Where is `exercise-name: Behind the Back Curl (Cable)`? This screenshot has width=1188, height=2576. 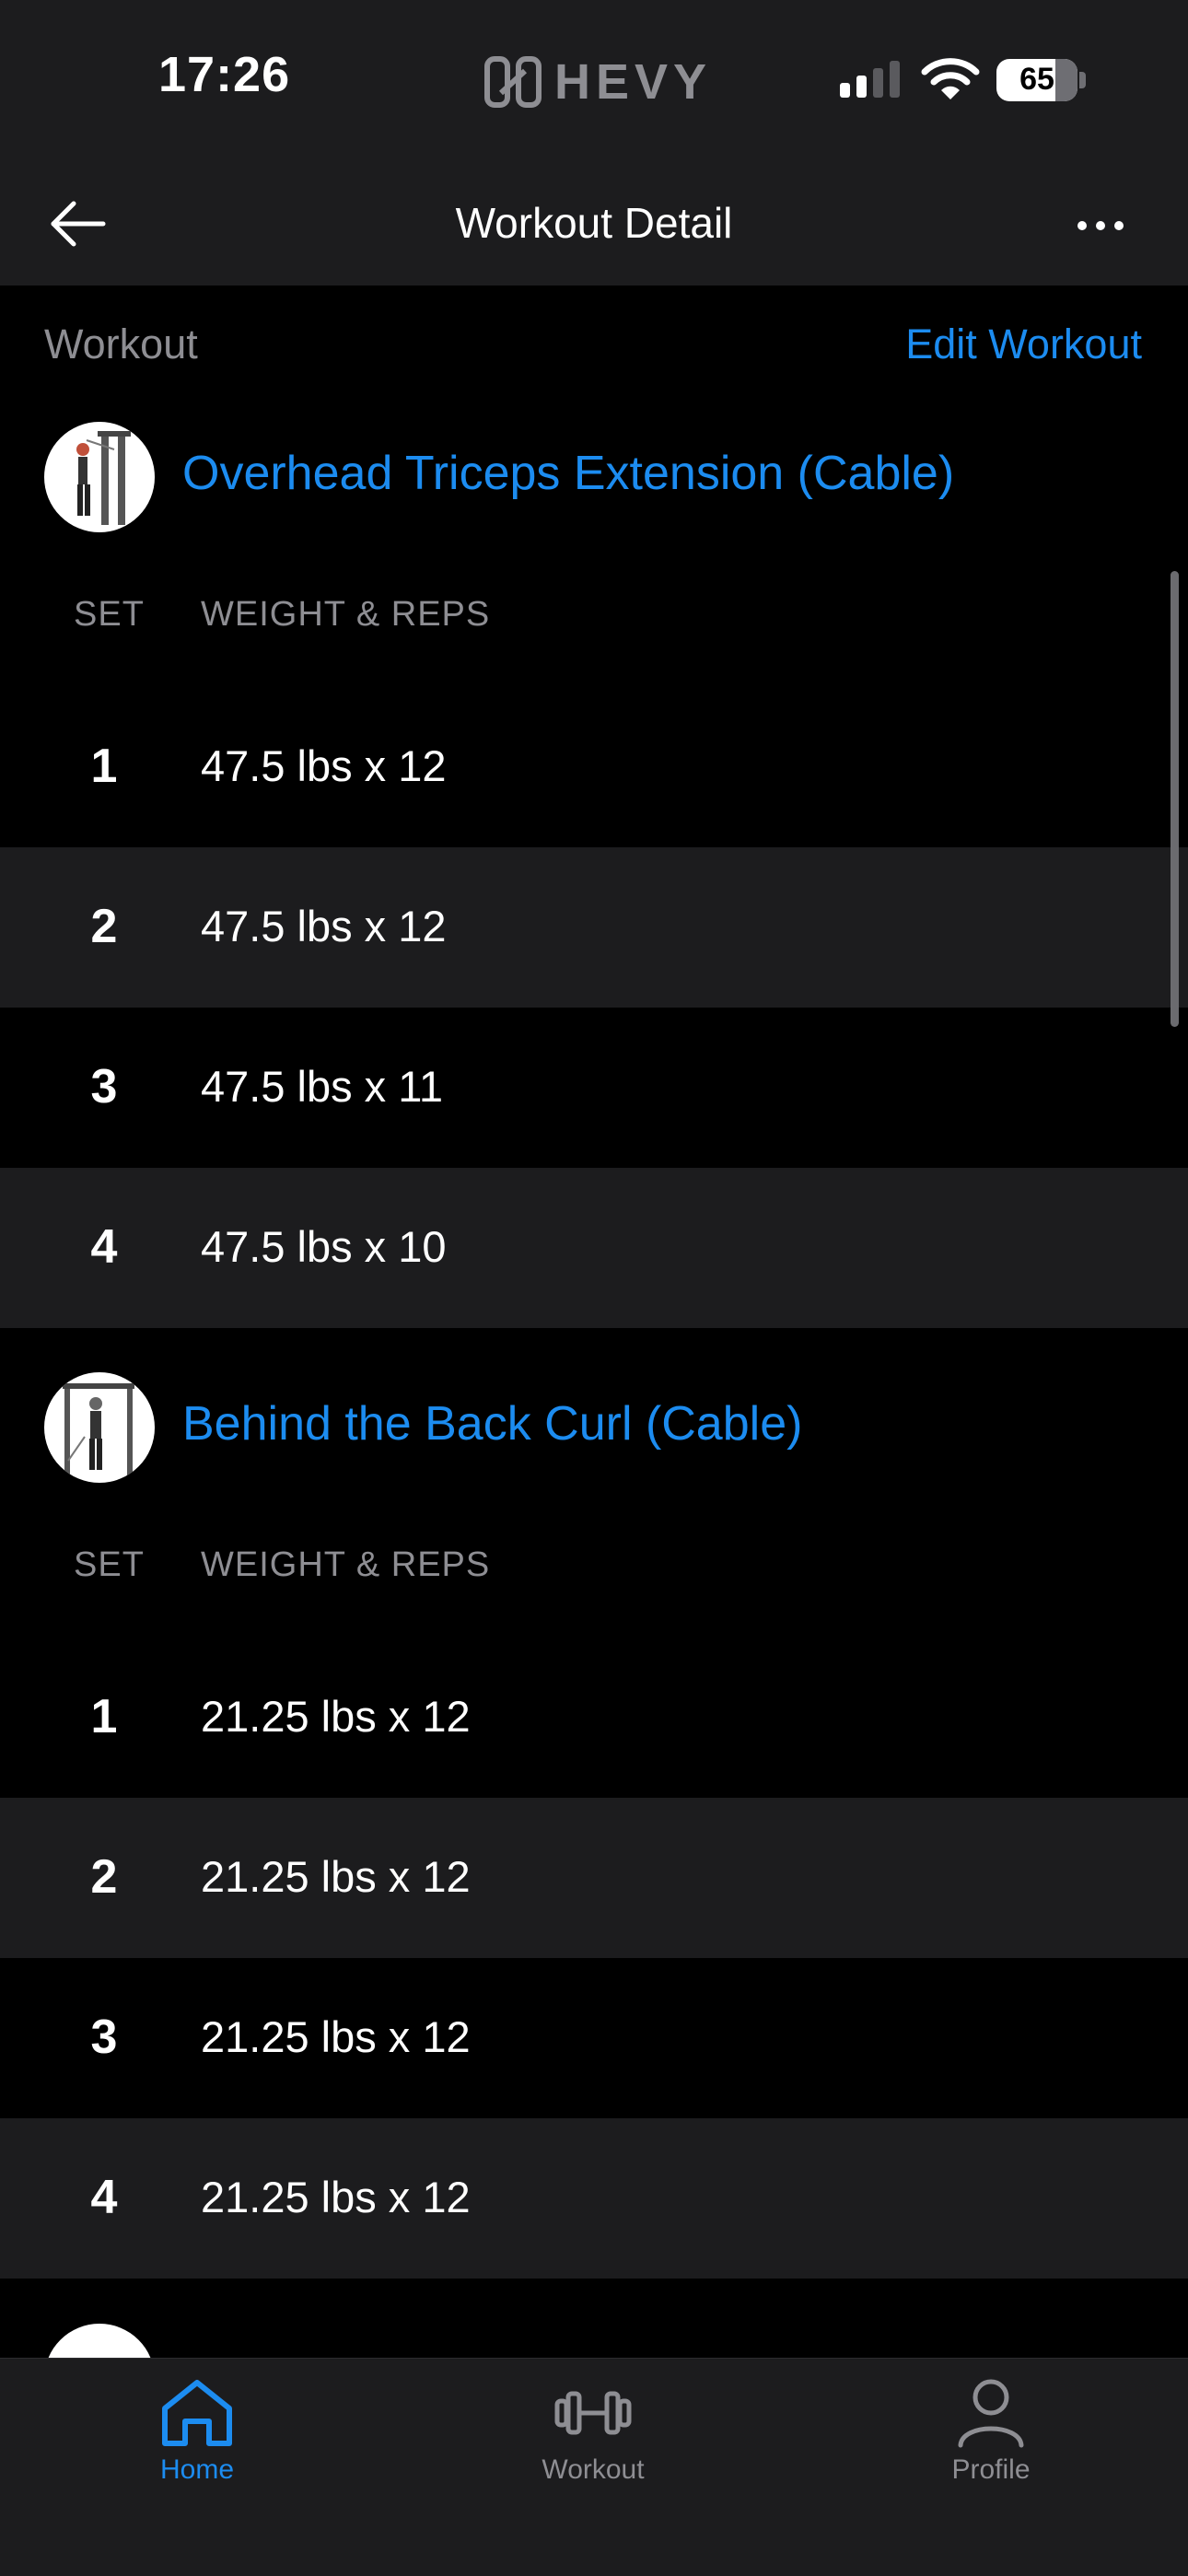 exercise-name: Behind the Back Curl (Cable) is located at coordinates (492, 1423).